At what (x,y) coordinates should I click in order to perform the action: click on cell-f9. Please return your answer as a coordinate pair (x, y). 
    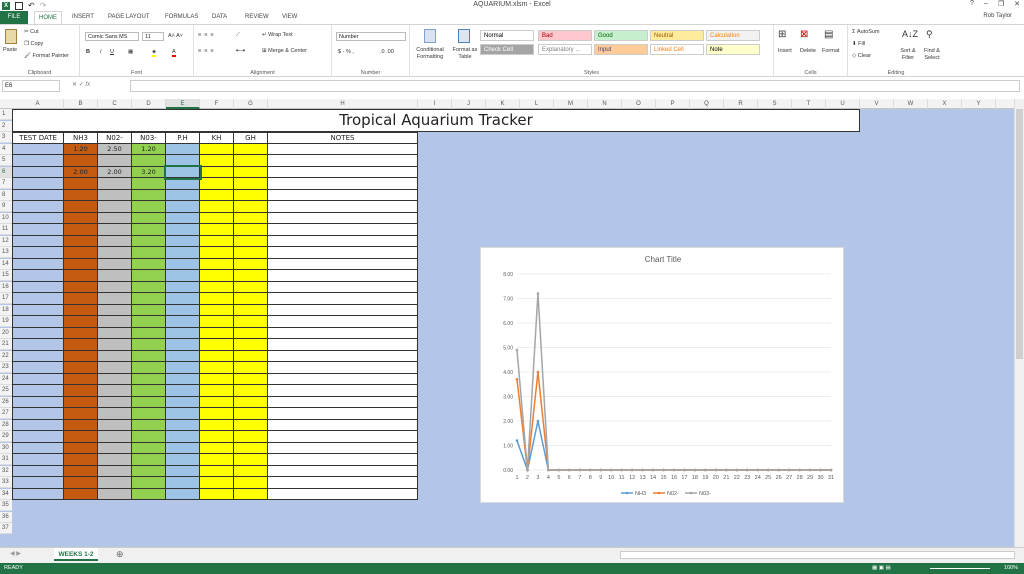
    Looking at the image, I should click on (217, 207).